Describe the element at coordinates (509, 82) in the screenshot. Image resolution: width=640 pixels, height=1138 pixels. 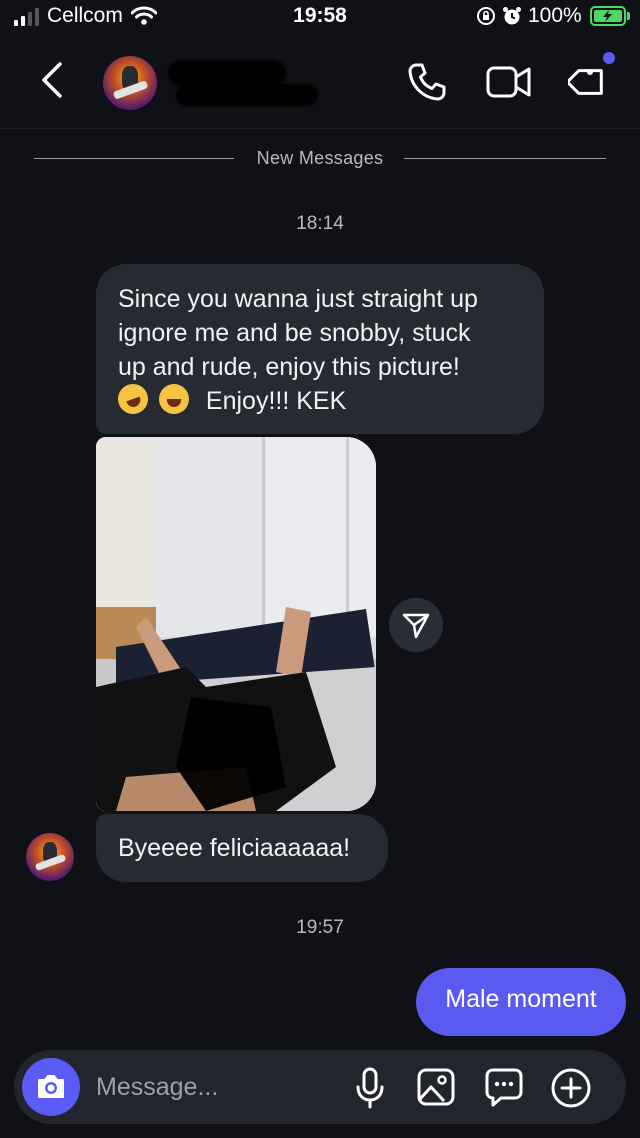
I see `video-icon` at that location.